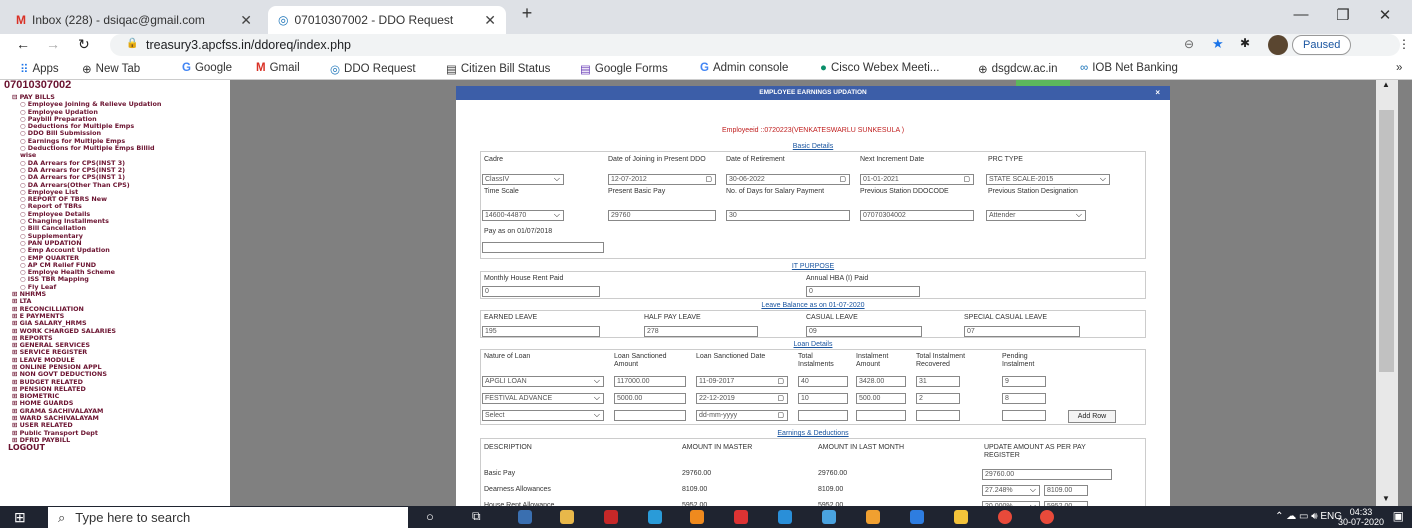  I want to click on sidebar-item: ⊞ NHRMS, so click(115, 294).